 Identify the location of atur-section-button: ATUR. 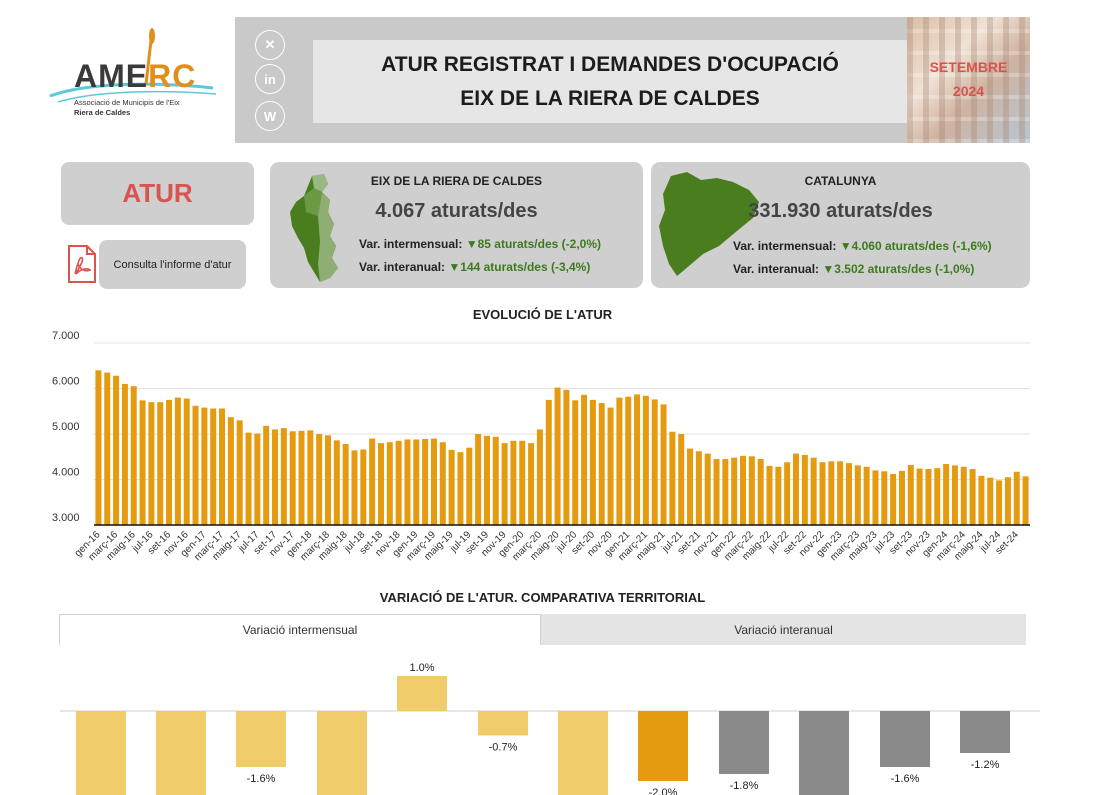
(157, 193).